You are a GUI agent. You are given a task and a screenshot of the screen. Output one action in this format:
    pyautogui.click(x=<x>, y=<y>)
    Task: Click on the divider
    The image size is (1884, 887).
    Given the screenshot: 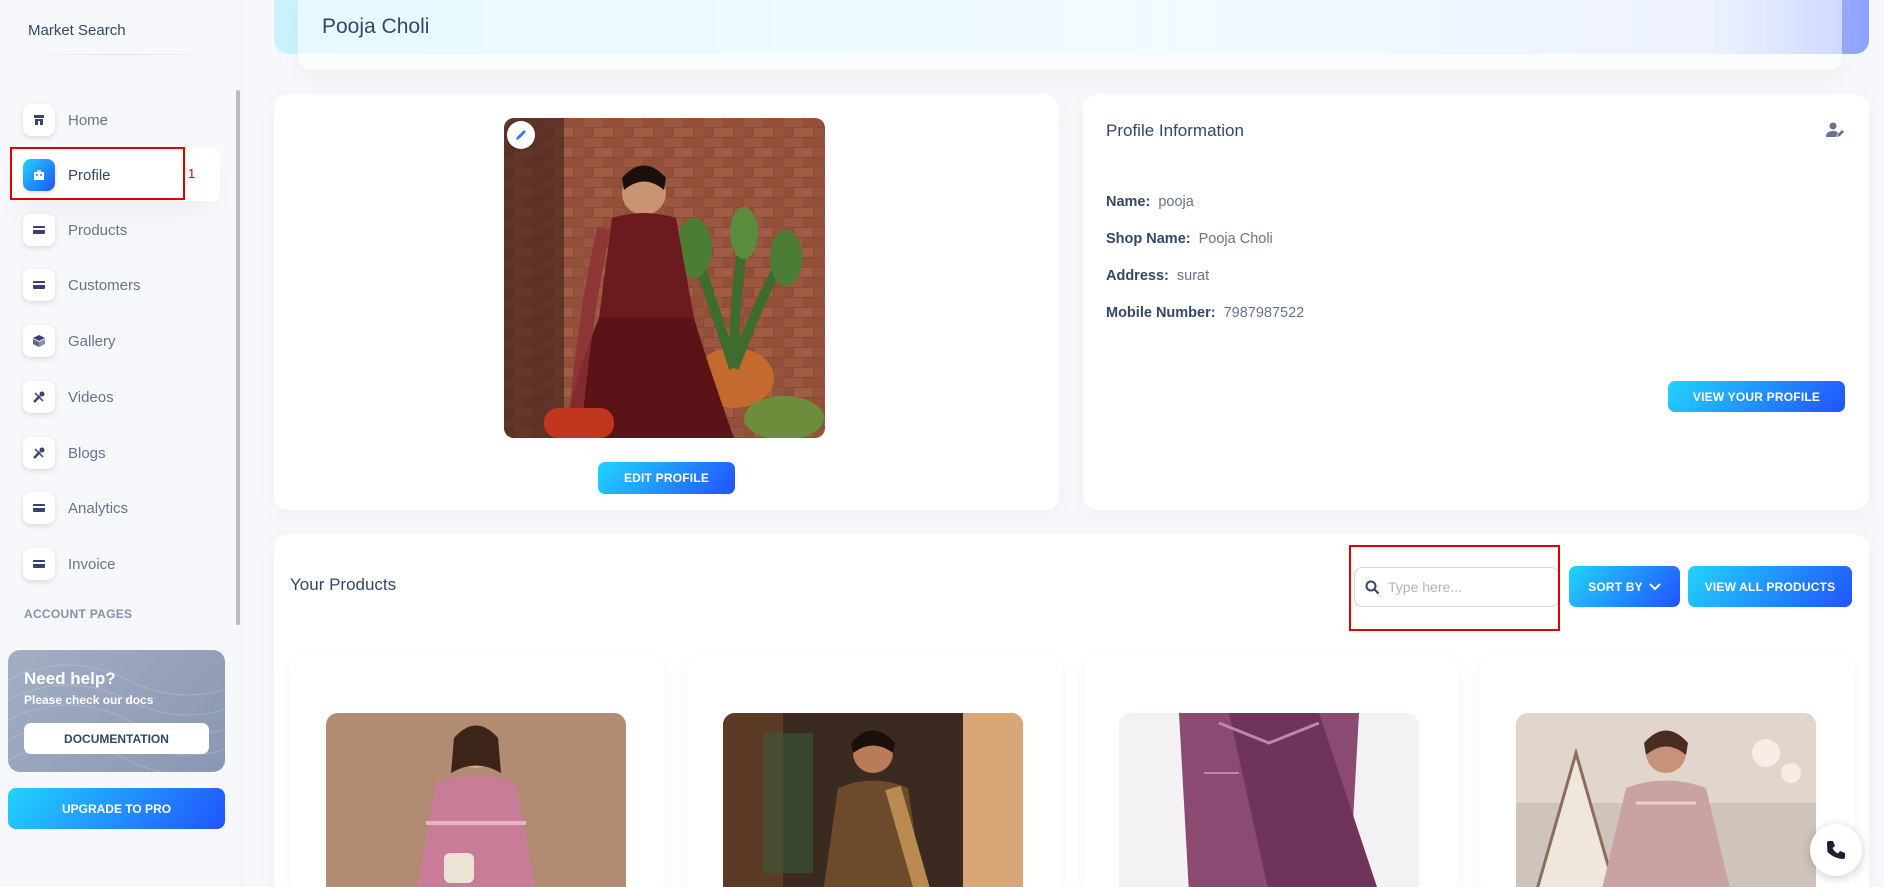 What is the action you would take?
    pyautogui.click(x=121, y=54)
    